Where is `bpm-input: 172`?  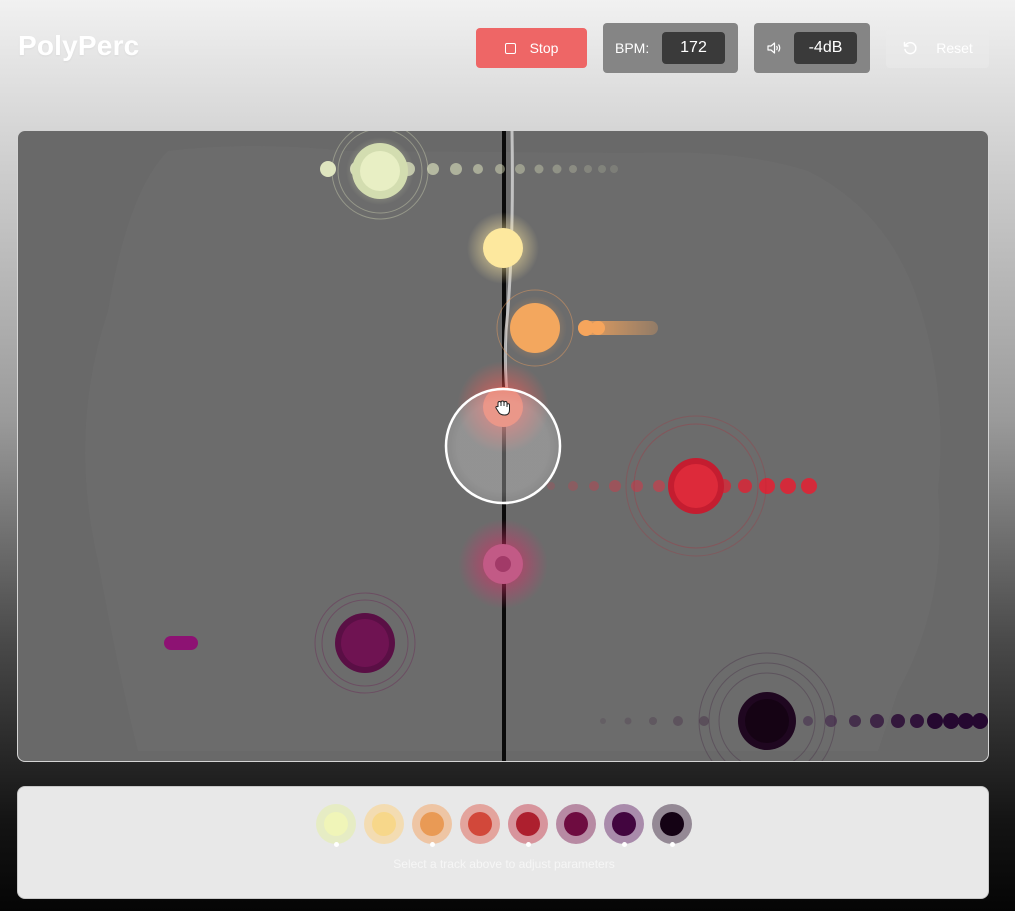
bpm-input: 172 is located at coordinates (693, 48).